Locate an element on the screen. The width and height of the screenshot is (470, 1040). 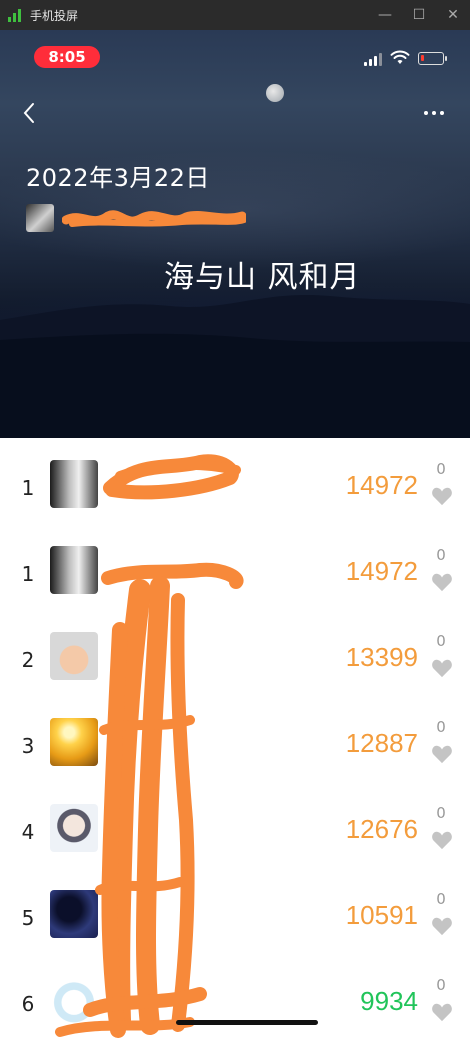
score-value: 9934 is located at coordinates (389, 1001).